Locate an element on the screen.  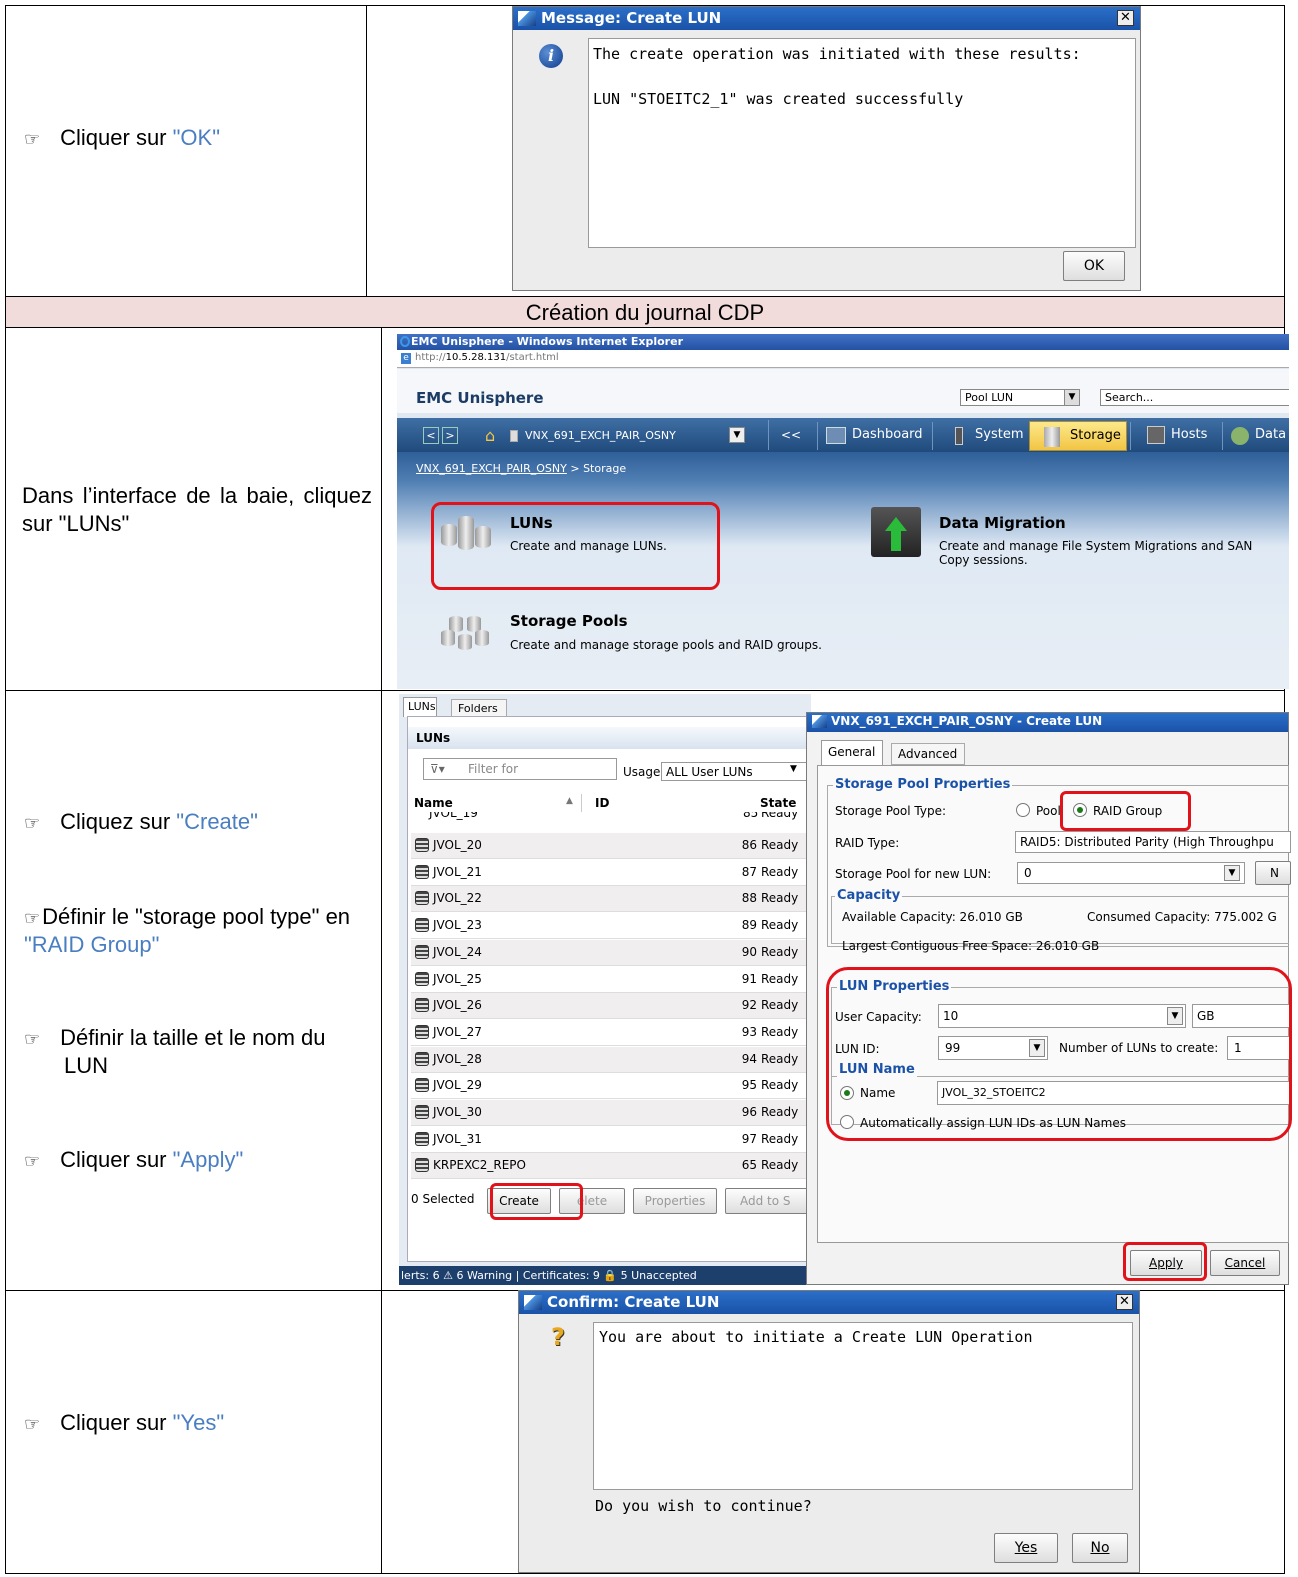
system-select: VNX_691_EXCH_PAIR_OSNY ▼ is located at coordinates (627, 436).